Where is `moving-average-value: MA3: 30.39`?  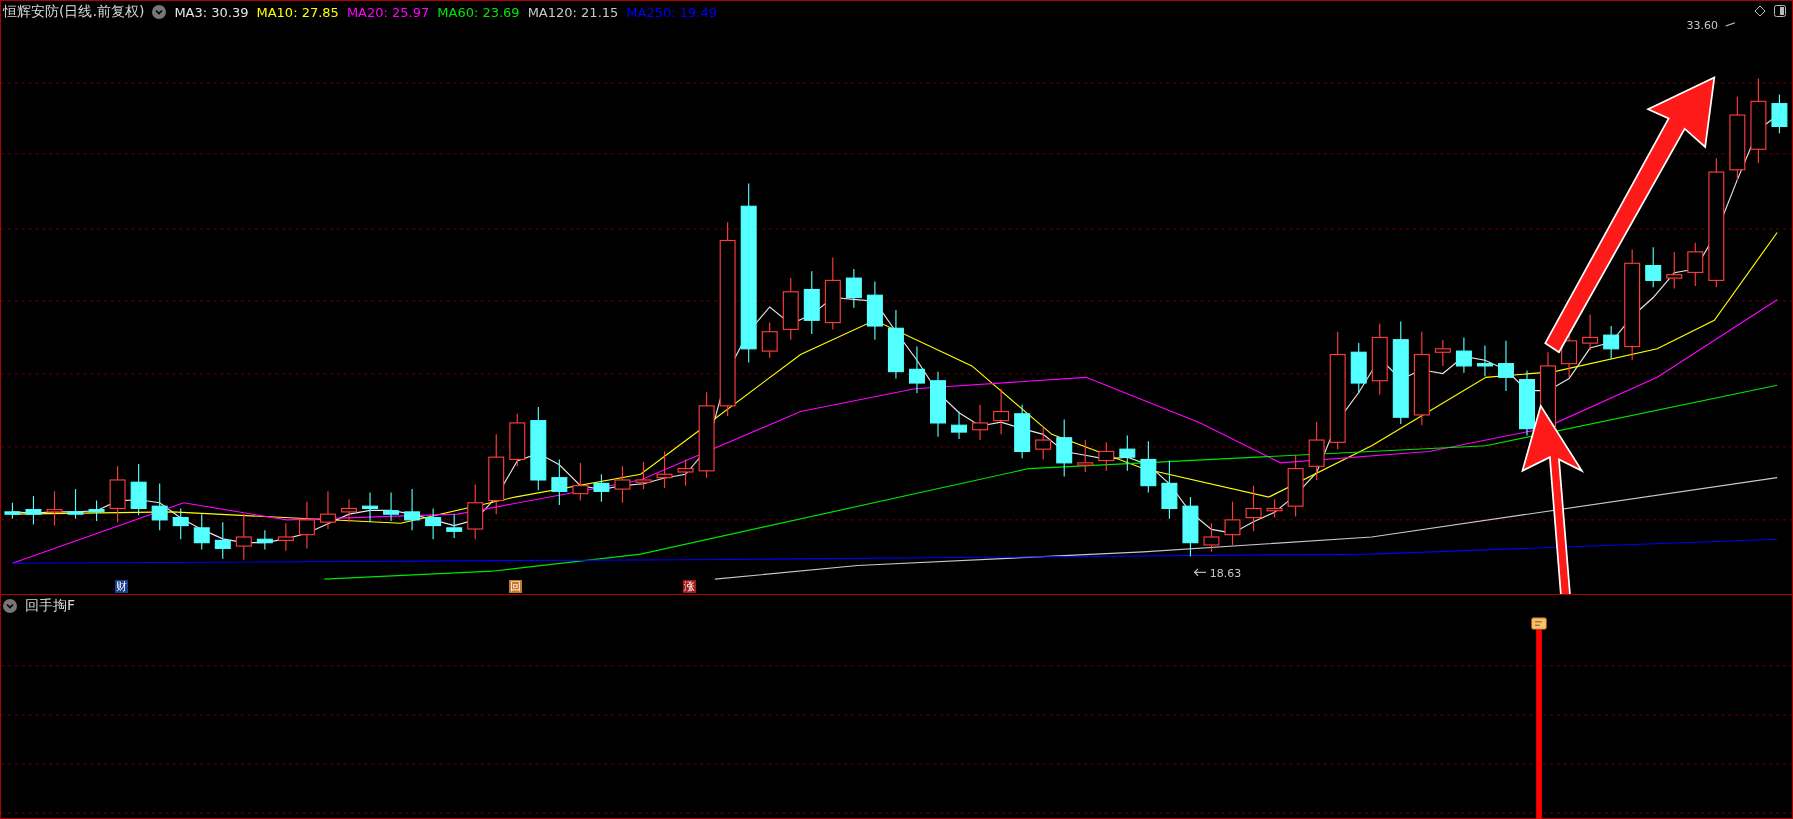 moving-average-value: MA3: 30.39 is located at coordinates (211, 12).